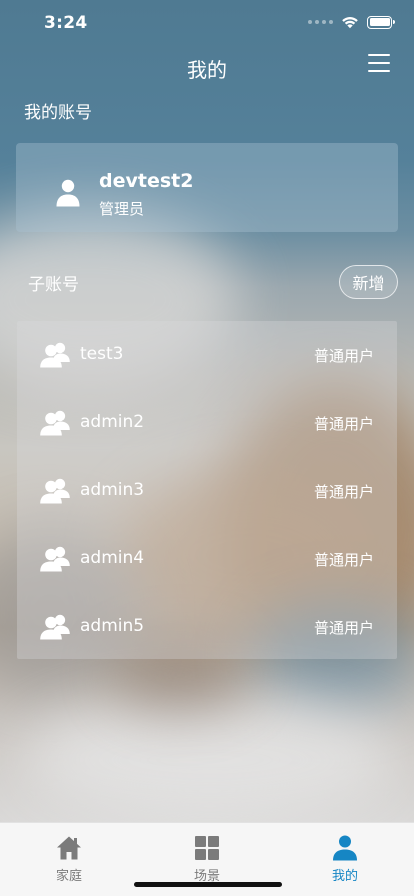 Image resolution: width=414 pixels, height=896 pixels. I want to click on home-indicator, so click(208, 884).